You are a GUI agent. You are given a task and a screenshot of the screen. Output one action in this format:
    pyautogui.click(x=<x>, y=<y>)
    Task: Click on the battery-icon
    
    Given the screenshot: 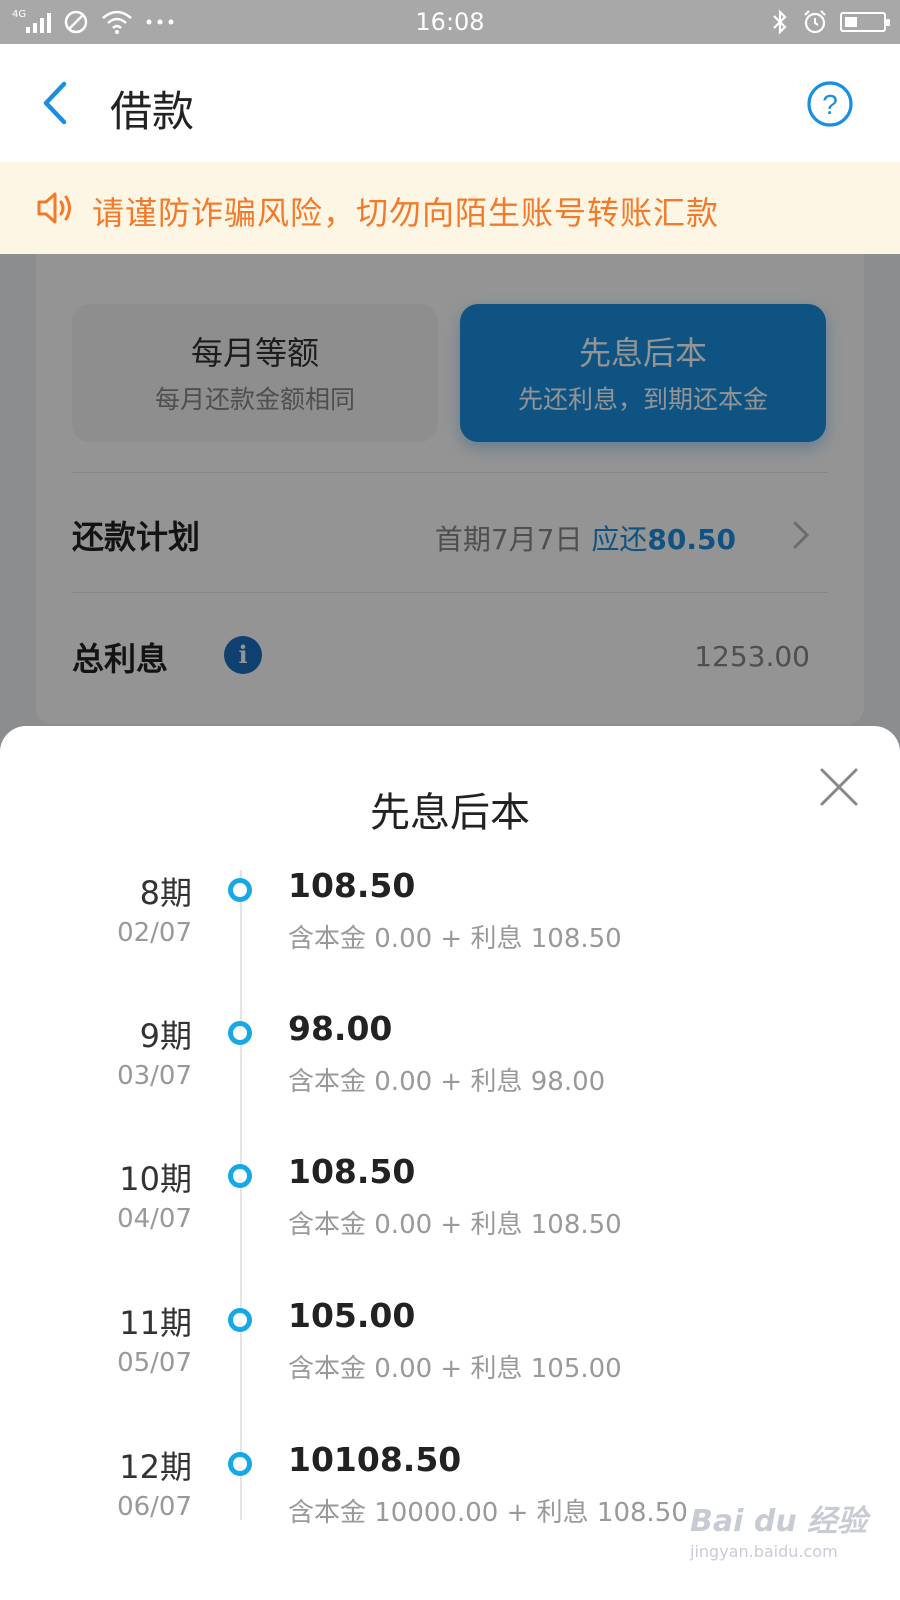 What is the action you would take?
    pyautogui.click(x=865, y=22)
    